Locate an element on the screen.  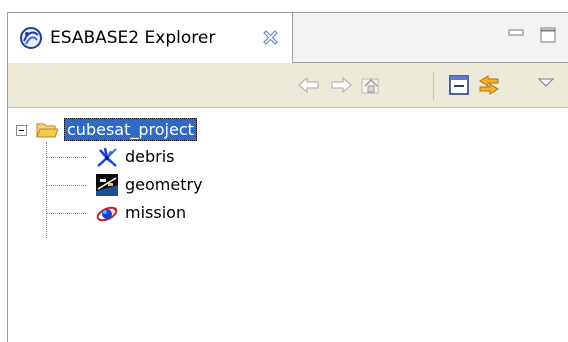
tree-item-geometry: geometry is located at coordinates (196, 185).